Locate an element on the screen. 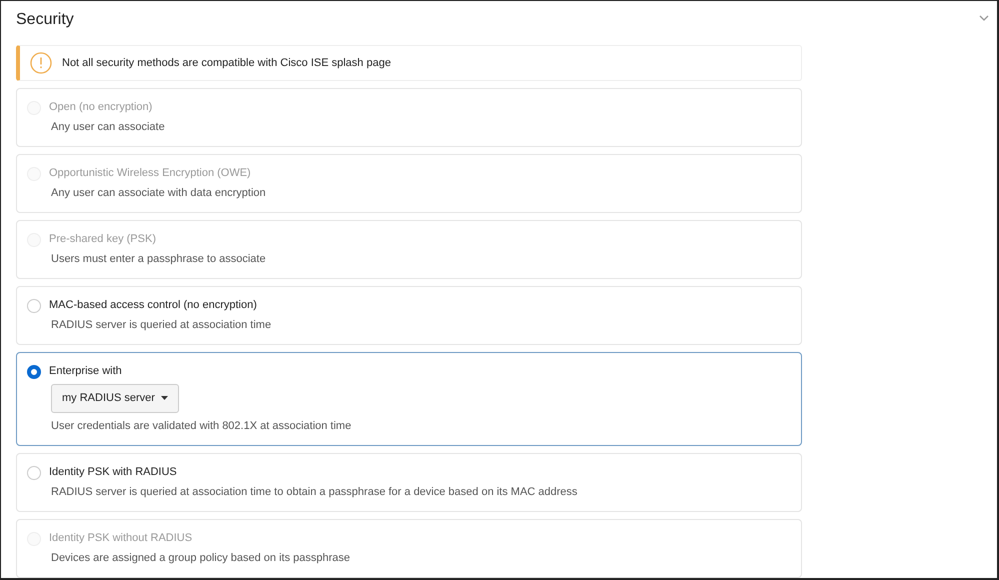 The height and width of the screenshot is (580, 999). option-label: Opportunistic Wireless Encryption (OWE) is located at coordinates (150, 173).